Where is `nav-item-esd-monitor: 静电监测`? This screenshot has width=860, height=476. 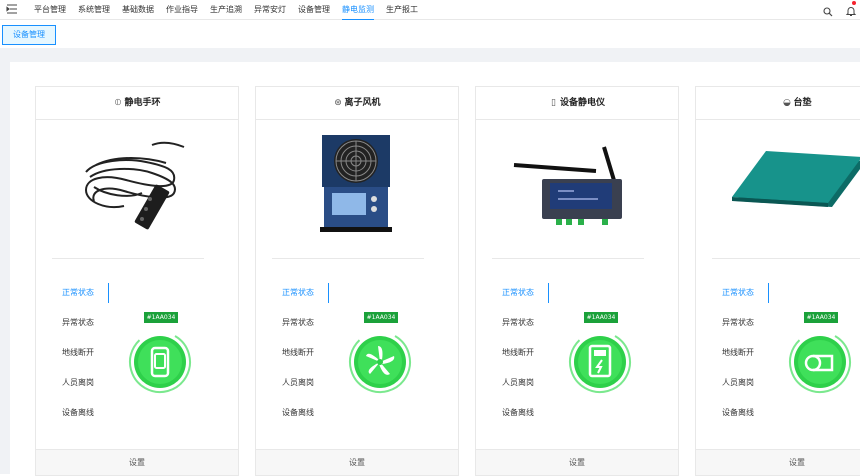
nav-item-esd-monitor: 静电监测 is located at coordinates (358, 10).